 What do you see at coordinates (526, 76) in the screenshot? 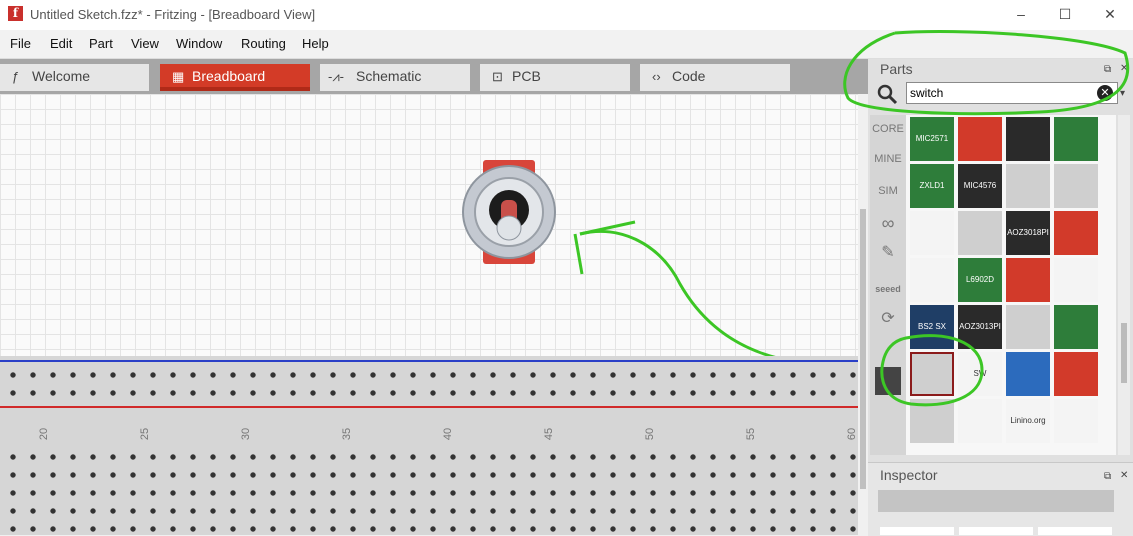
I see `tab-label: PCB` at bounding box center [526, 76].